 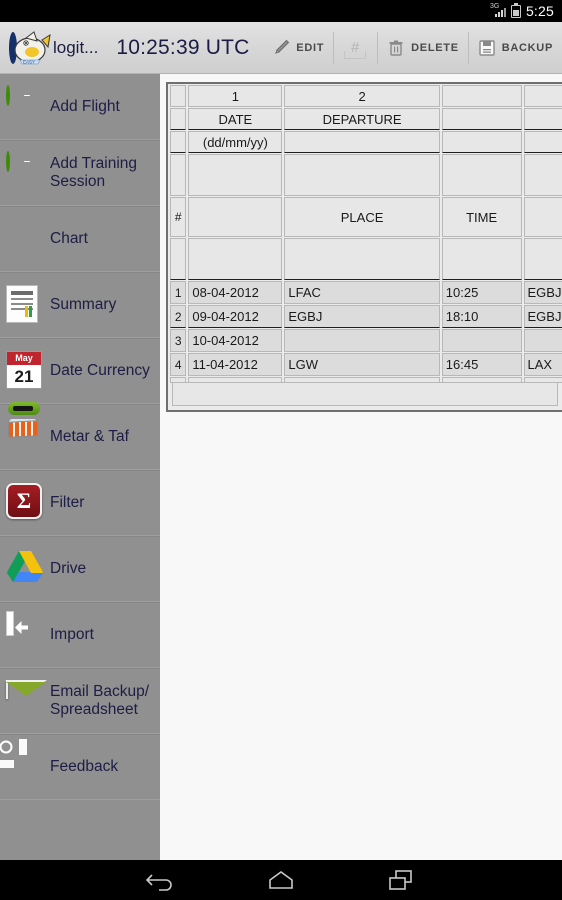 I want to click on cell-place: LFAC, so click(x=362, y=292).